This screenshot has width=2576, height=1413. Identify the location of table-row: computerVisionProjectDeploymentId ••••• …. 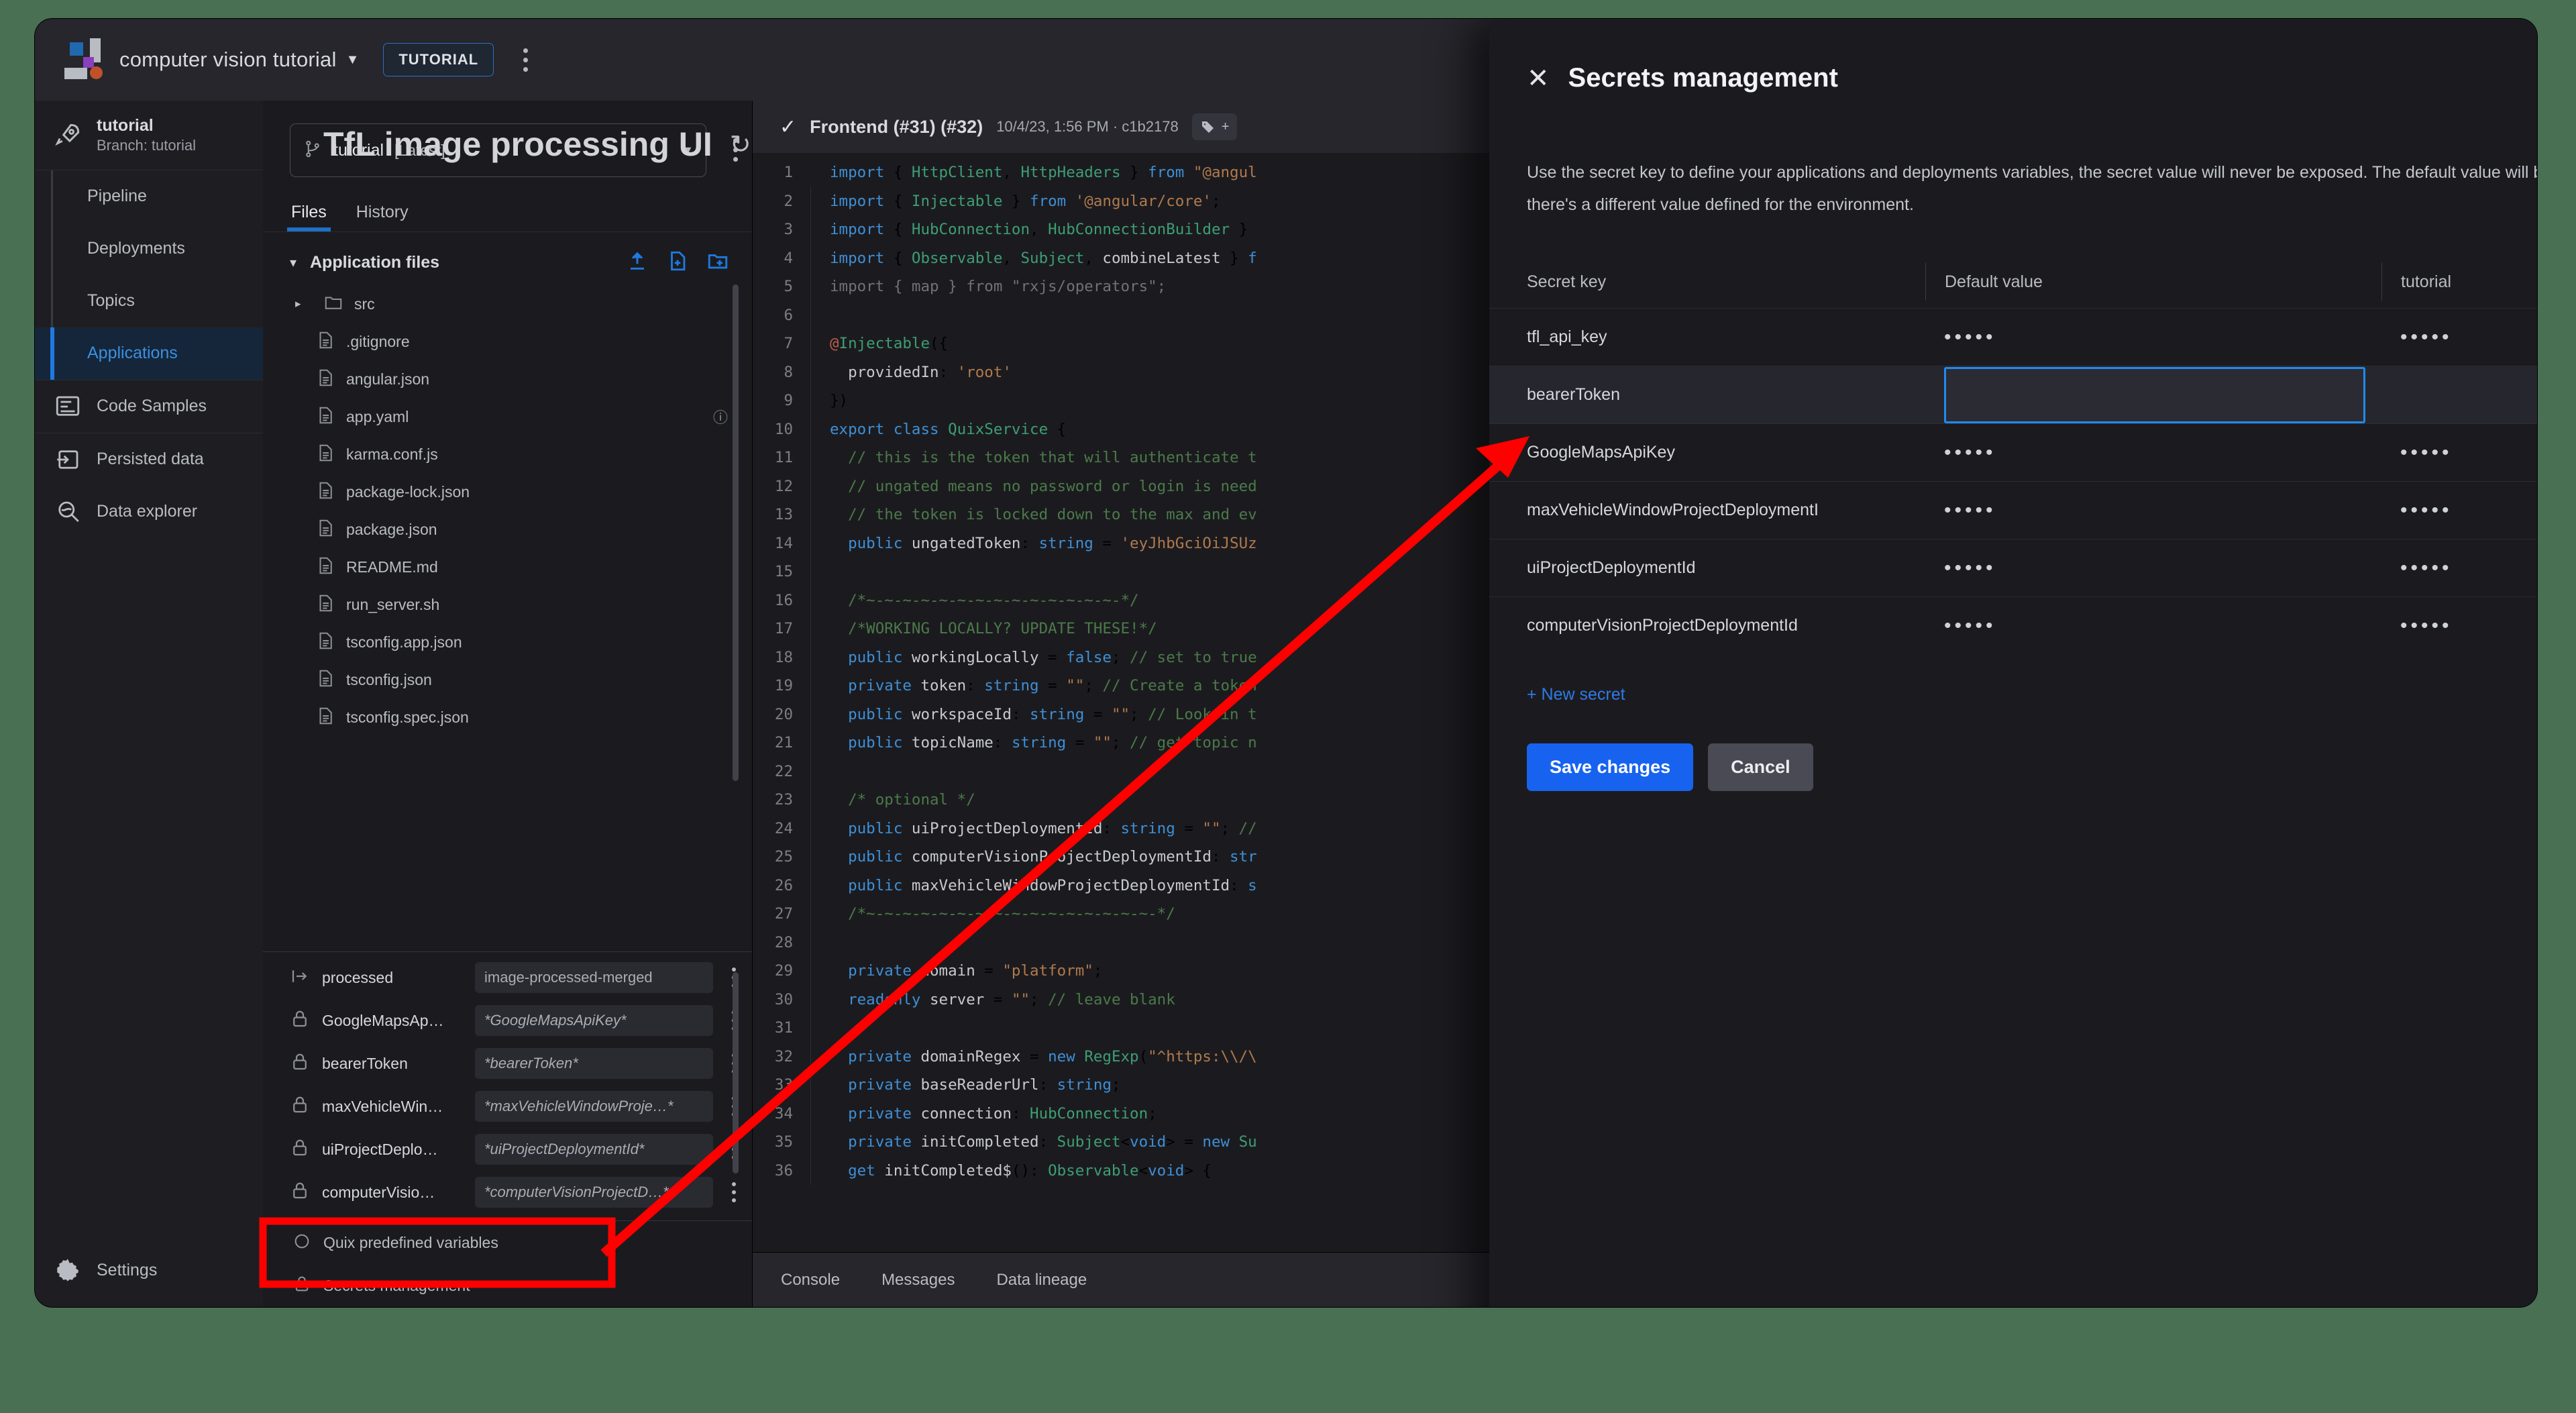
(2013, 625).